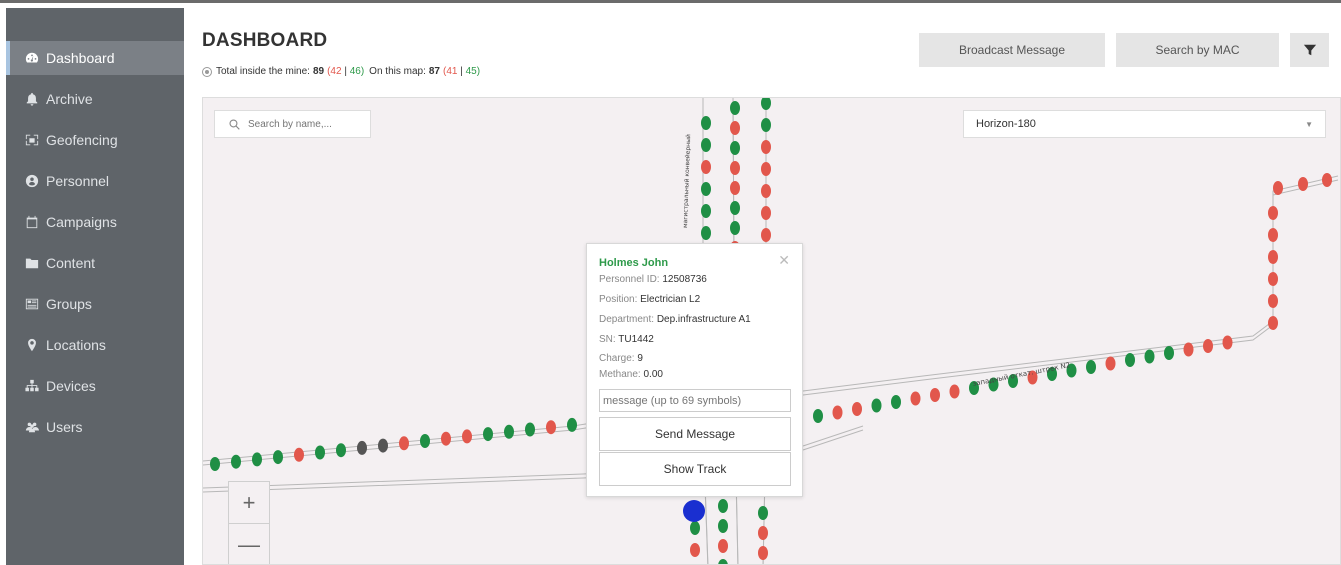 The height and width of the screenshot is (565, 1341). I want to click on zoom-in-button: +, so click(249, 503).